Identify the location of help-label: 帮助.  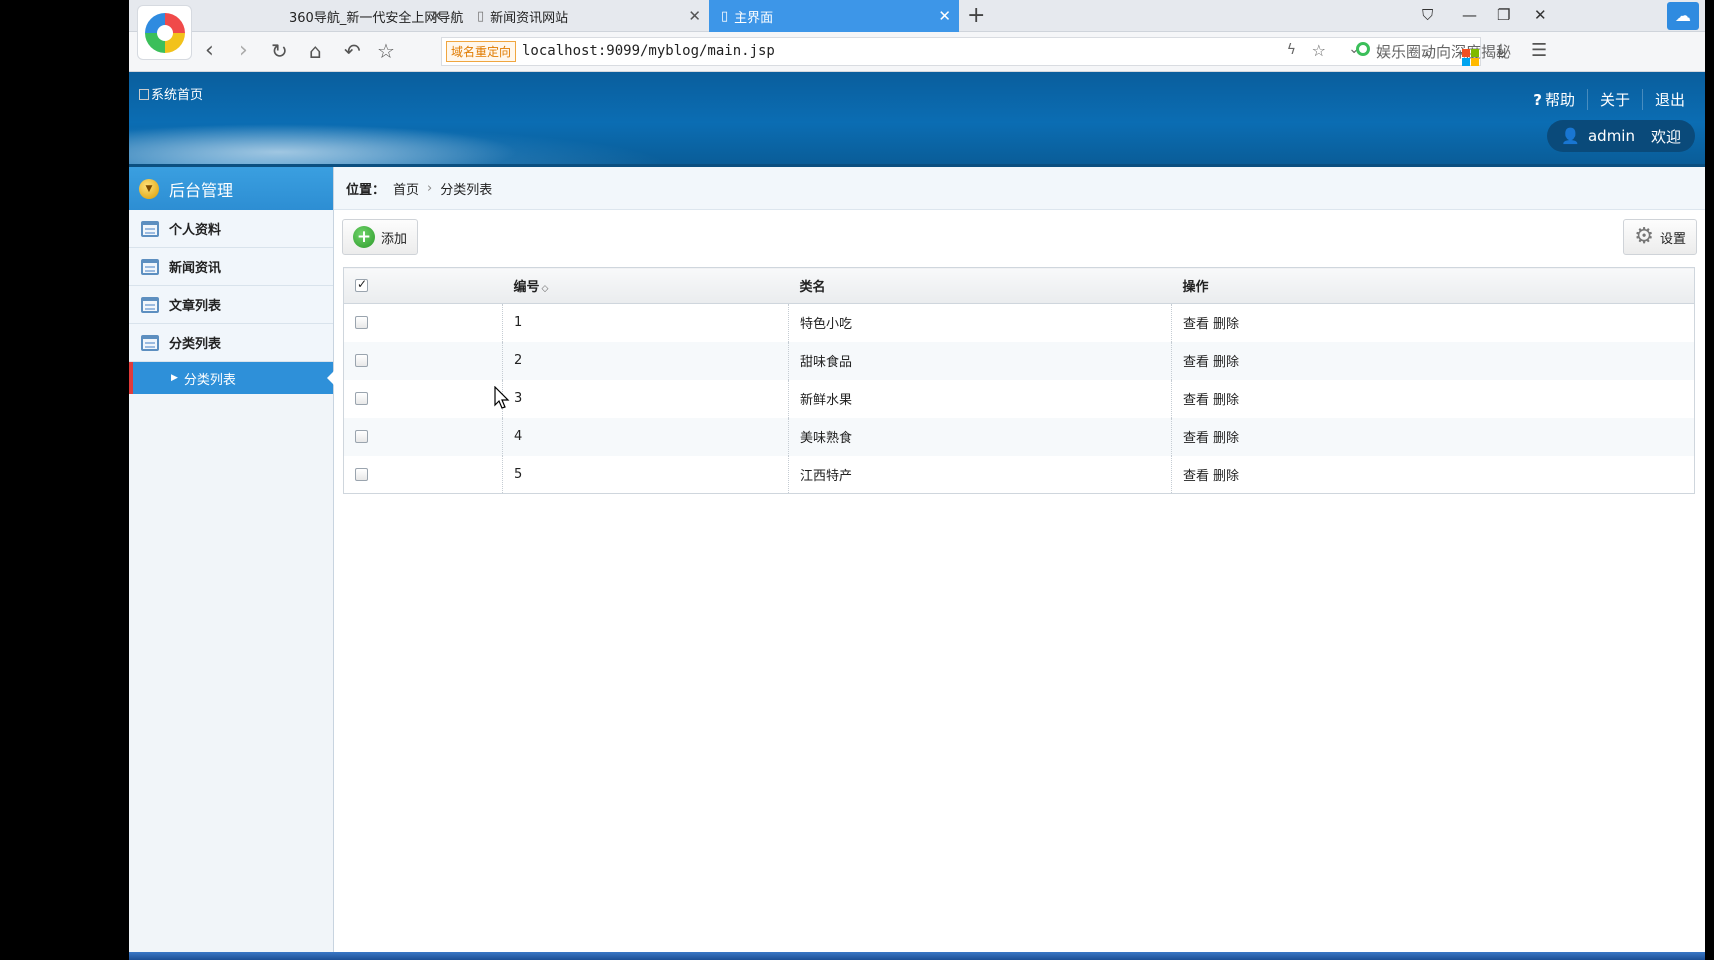
(1559, 100).